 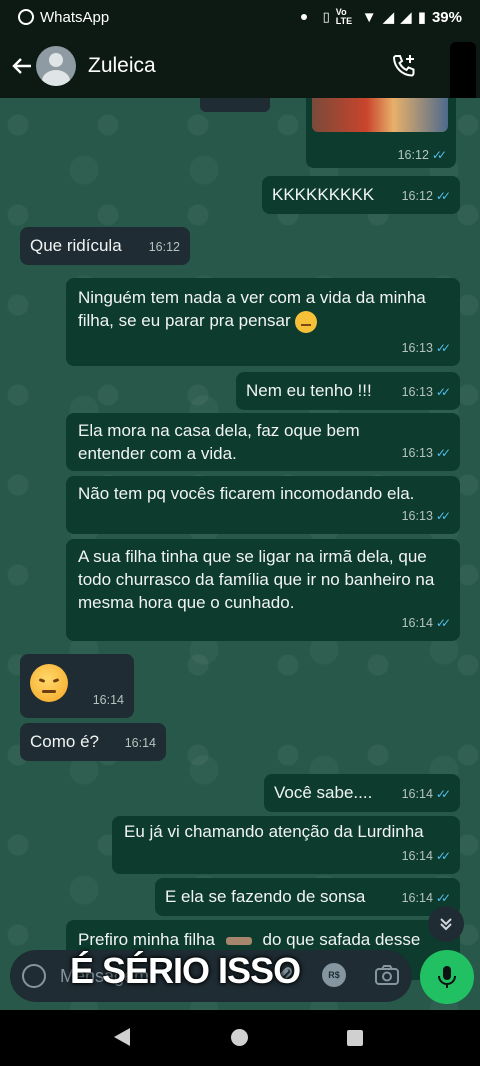 What do you see at coordinates (421, 17) in the screenshot?
I see `battery-icon: ▮` at bounding box center [421, 17].